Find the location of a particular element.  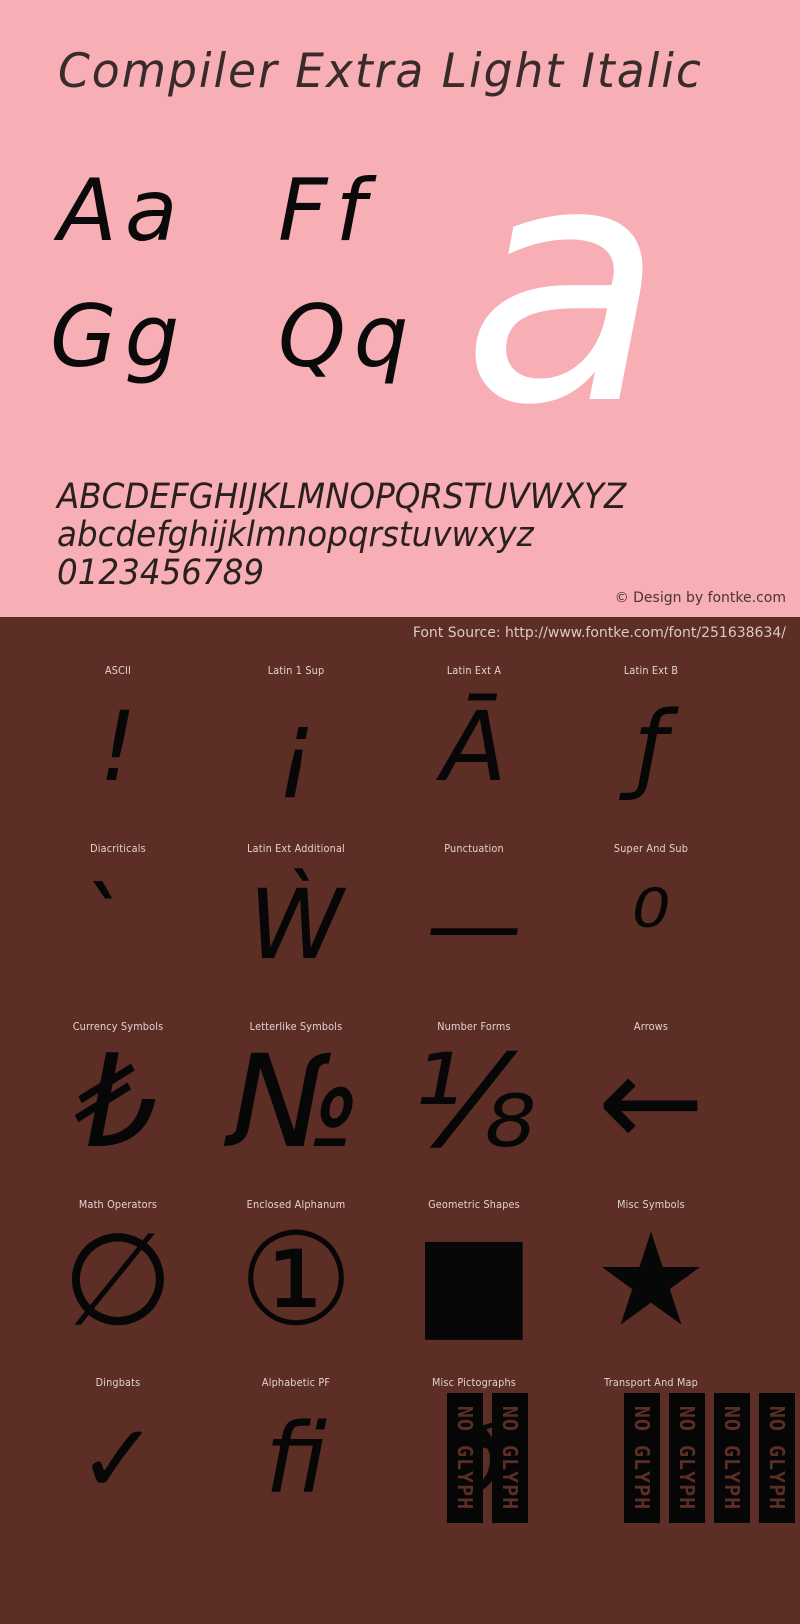

copyright-credit: © Design by fontke.com is located at coordinates (700, 598).